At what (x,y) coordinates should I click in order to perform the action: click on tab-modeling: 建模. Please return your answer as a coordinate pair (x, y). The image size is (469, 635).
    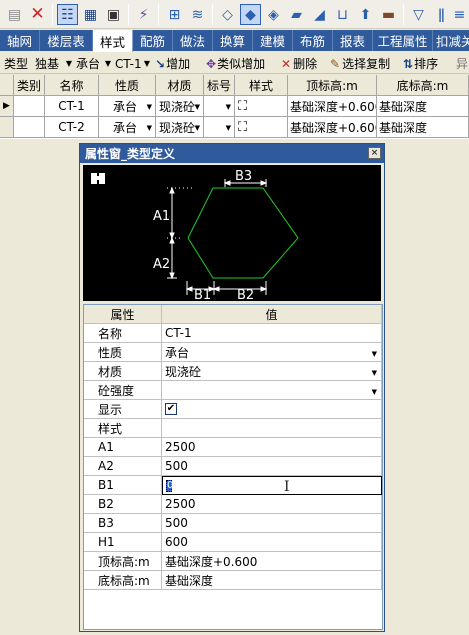
    Looking at the image, I should click on (273, 40).